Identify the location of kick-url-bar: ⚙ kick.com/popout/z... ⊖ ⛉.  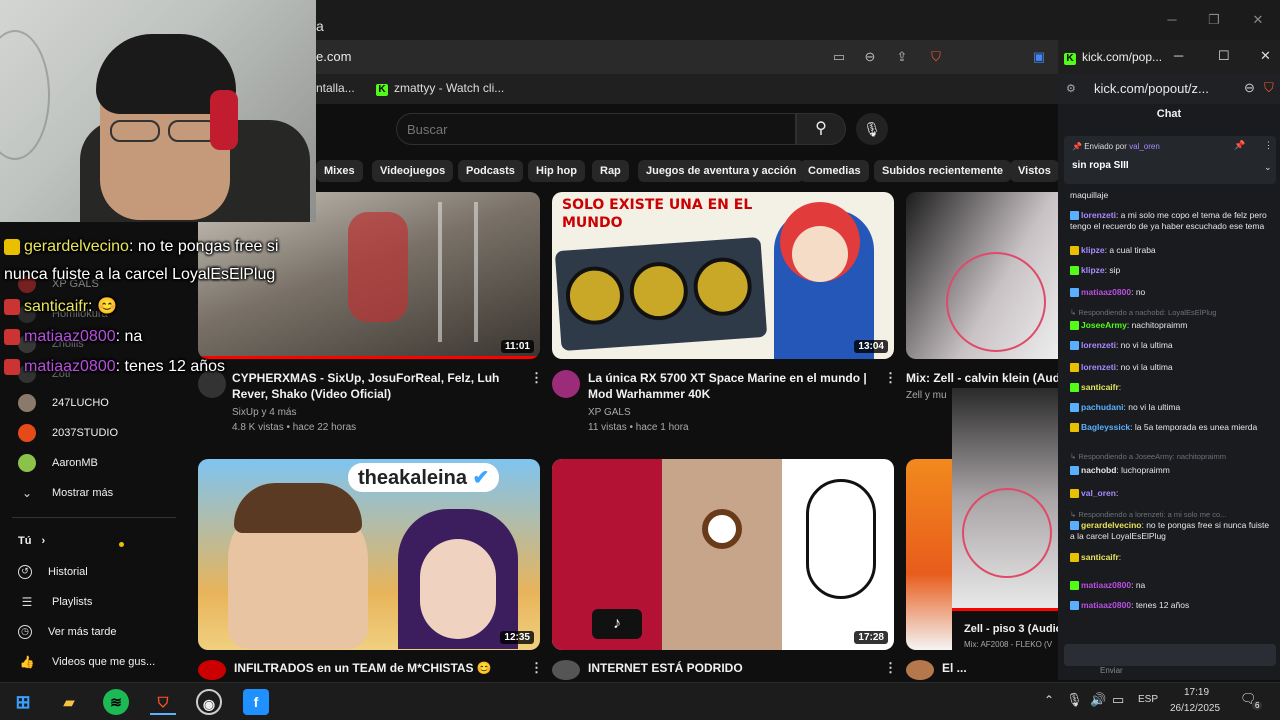
(1169, 89).